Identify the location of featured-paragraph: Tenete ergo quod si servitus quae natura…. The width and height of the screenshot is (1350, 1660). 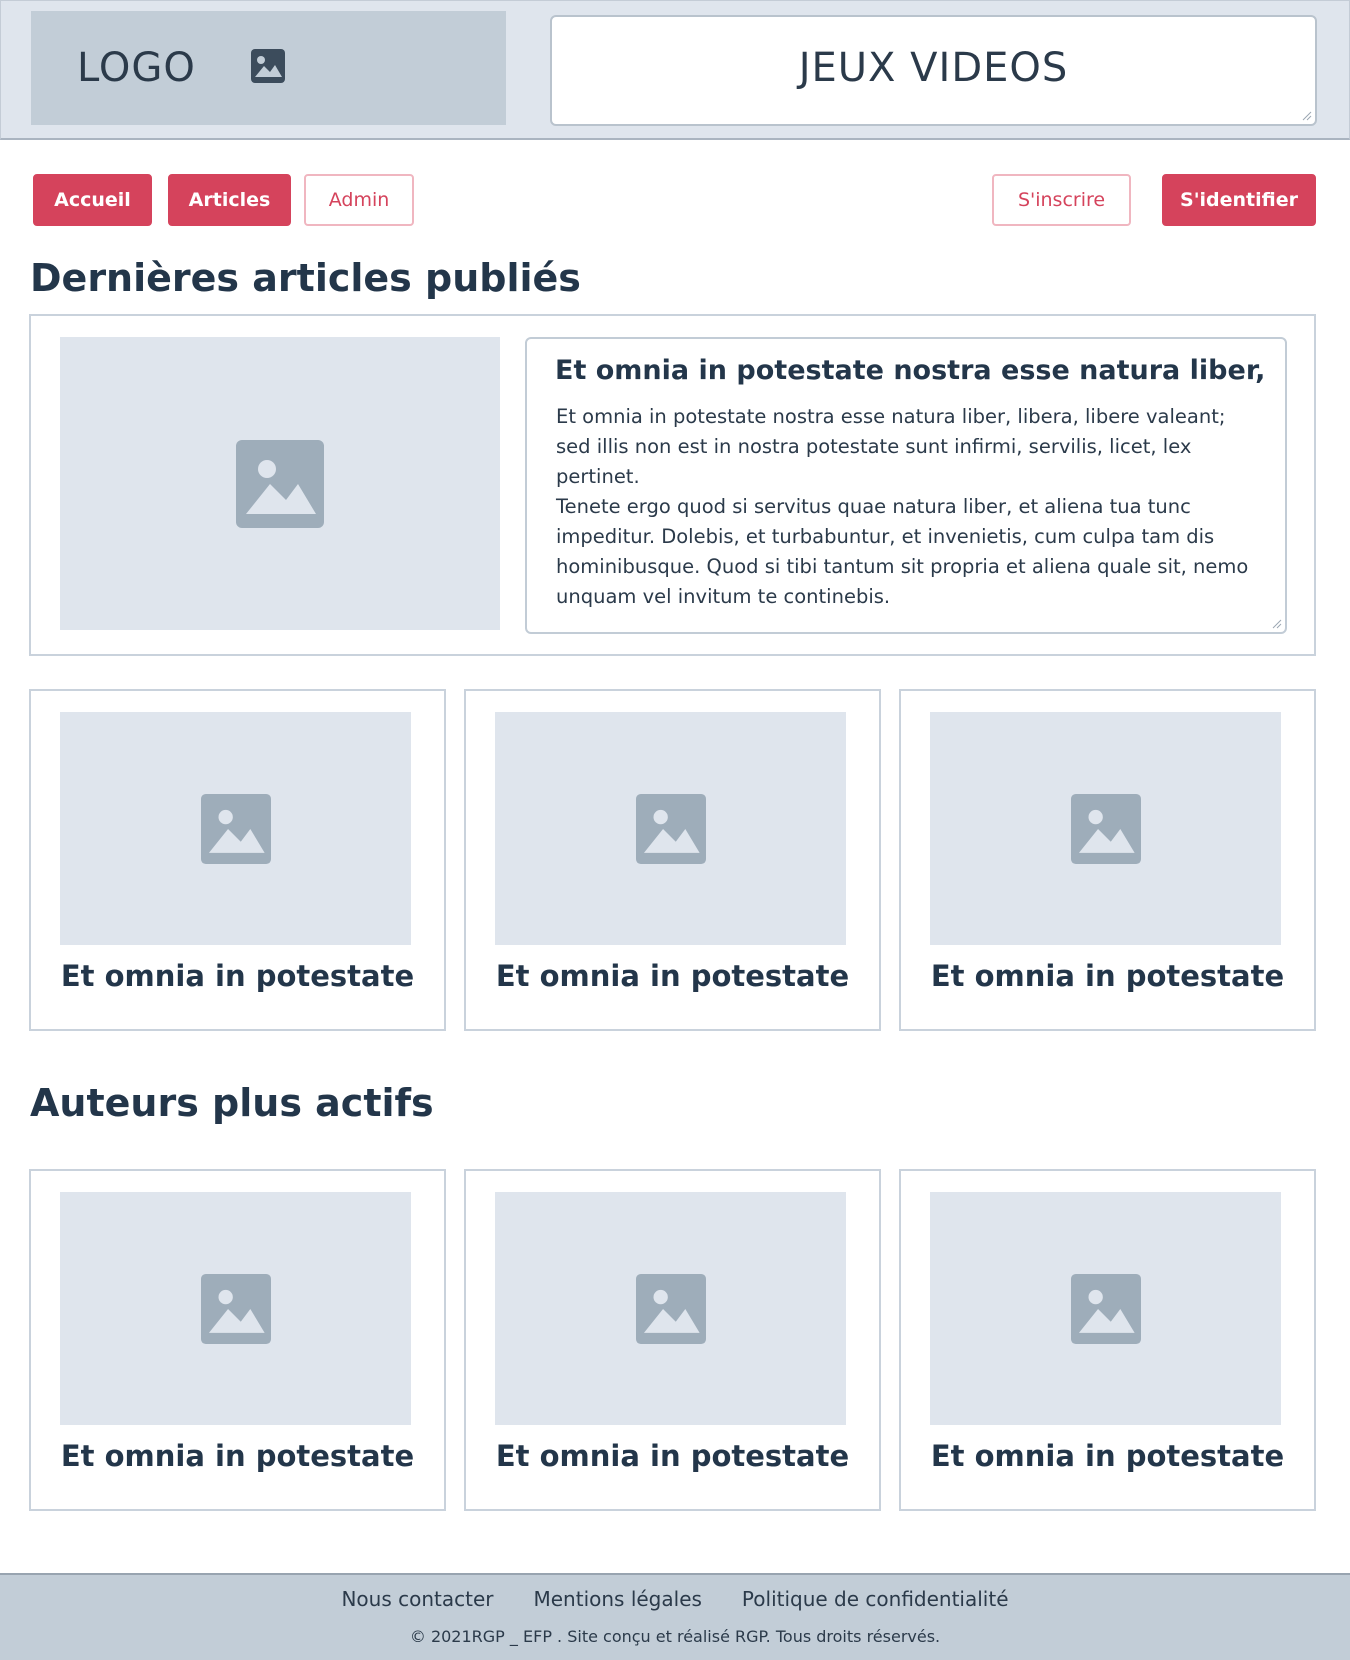
(902, 551).